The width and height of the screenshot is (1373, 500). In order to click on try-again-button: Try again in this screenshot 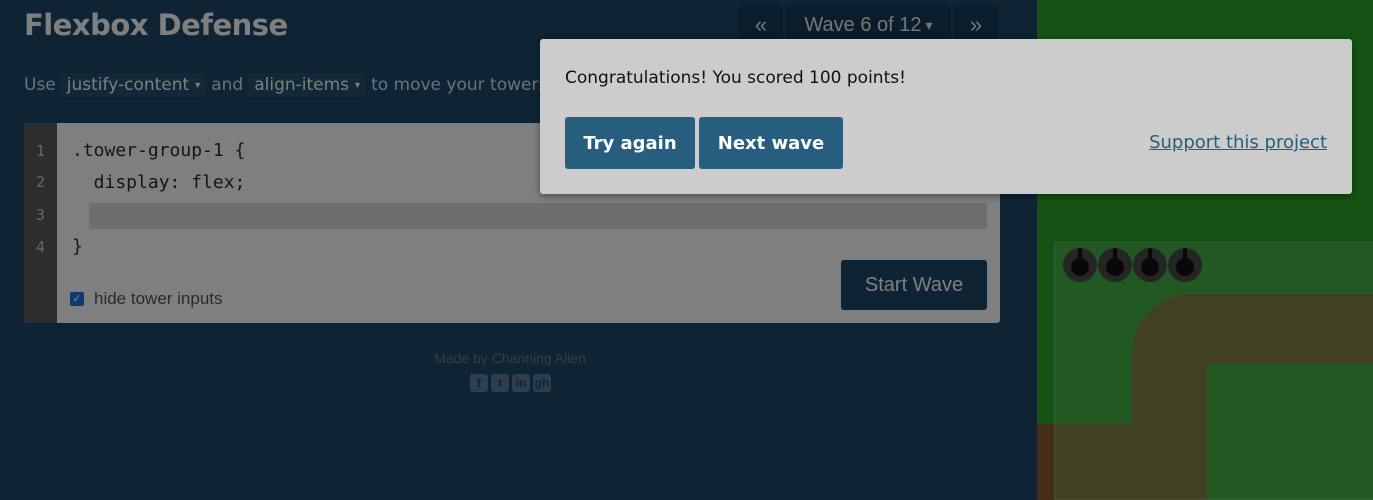, I will do `click(630, 143)`.